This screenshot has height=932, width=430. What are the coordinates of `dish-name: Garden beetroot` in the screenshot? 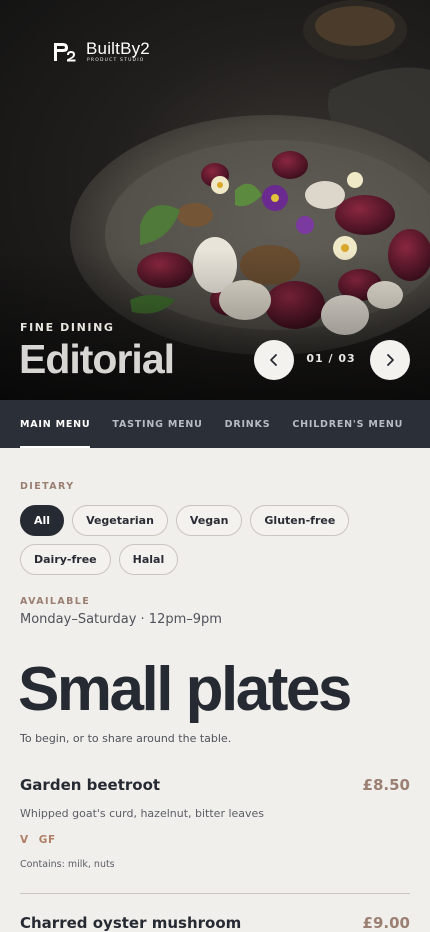 It's located at (90, 785).